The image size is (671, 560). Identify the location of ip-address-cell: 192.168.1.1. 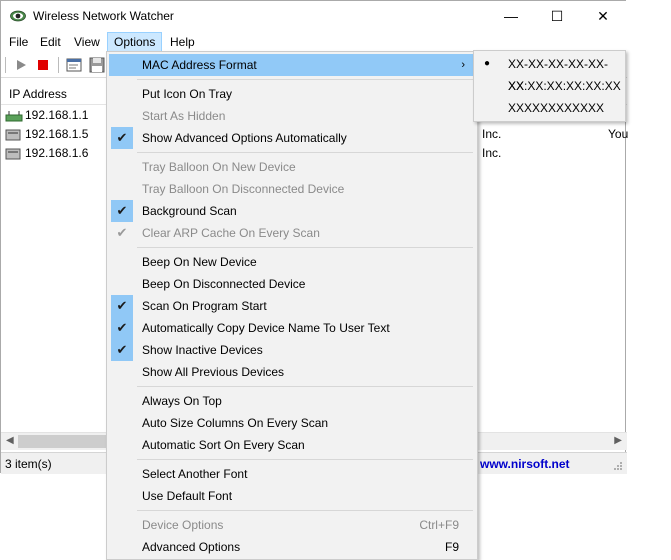
(57, 115).